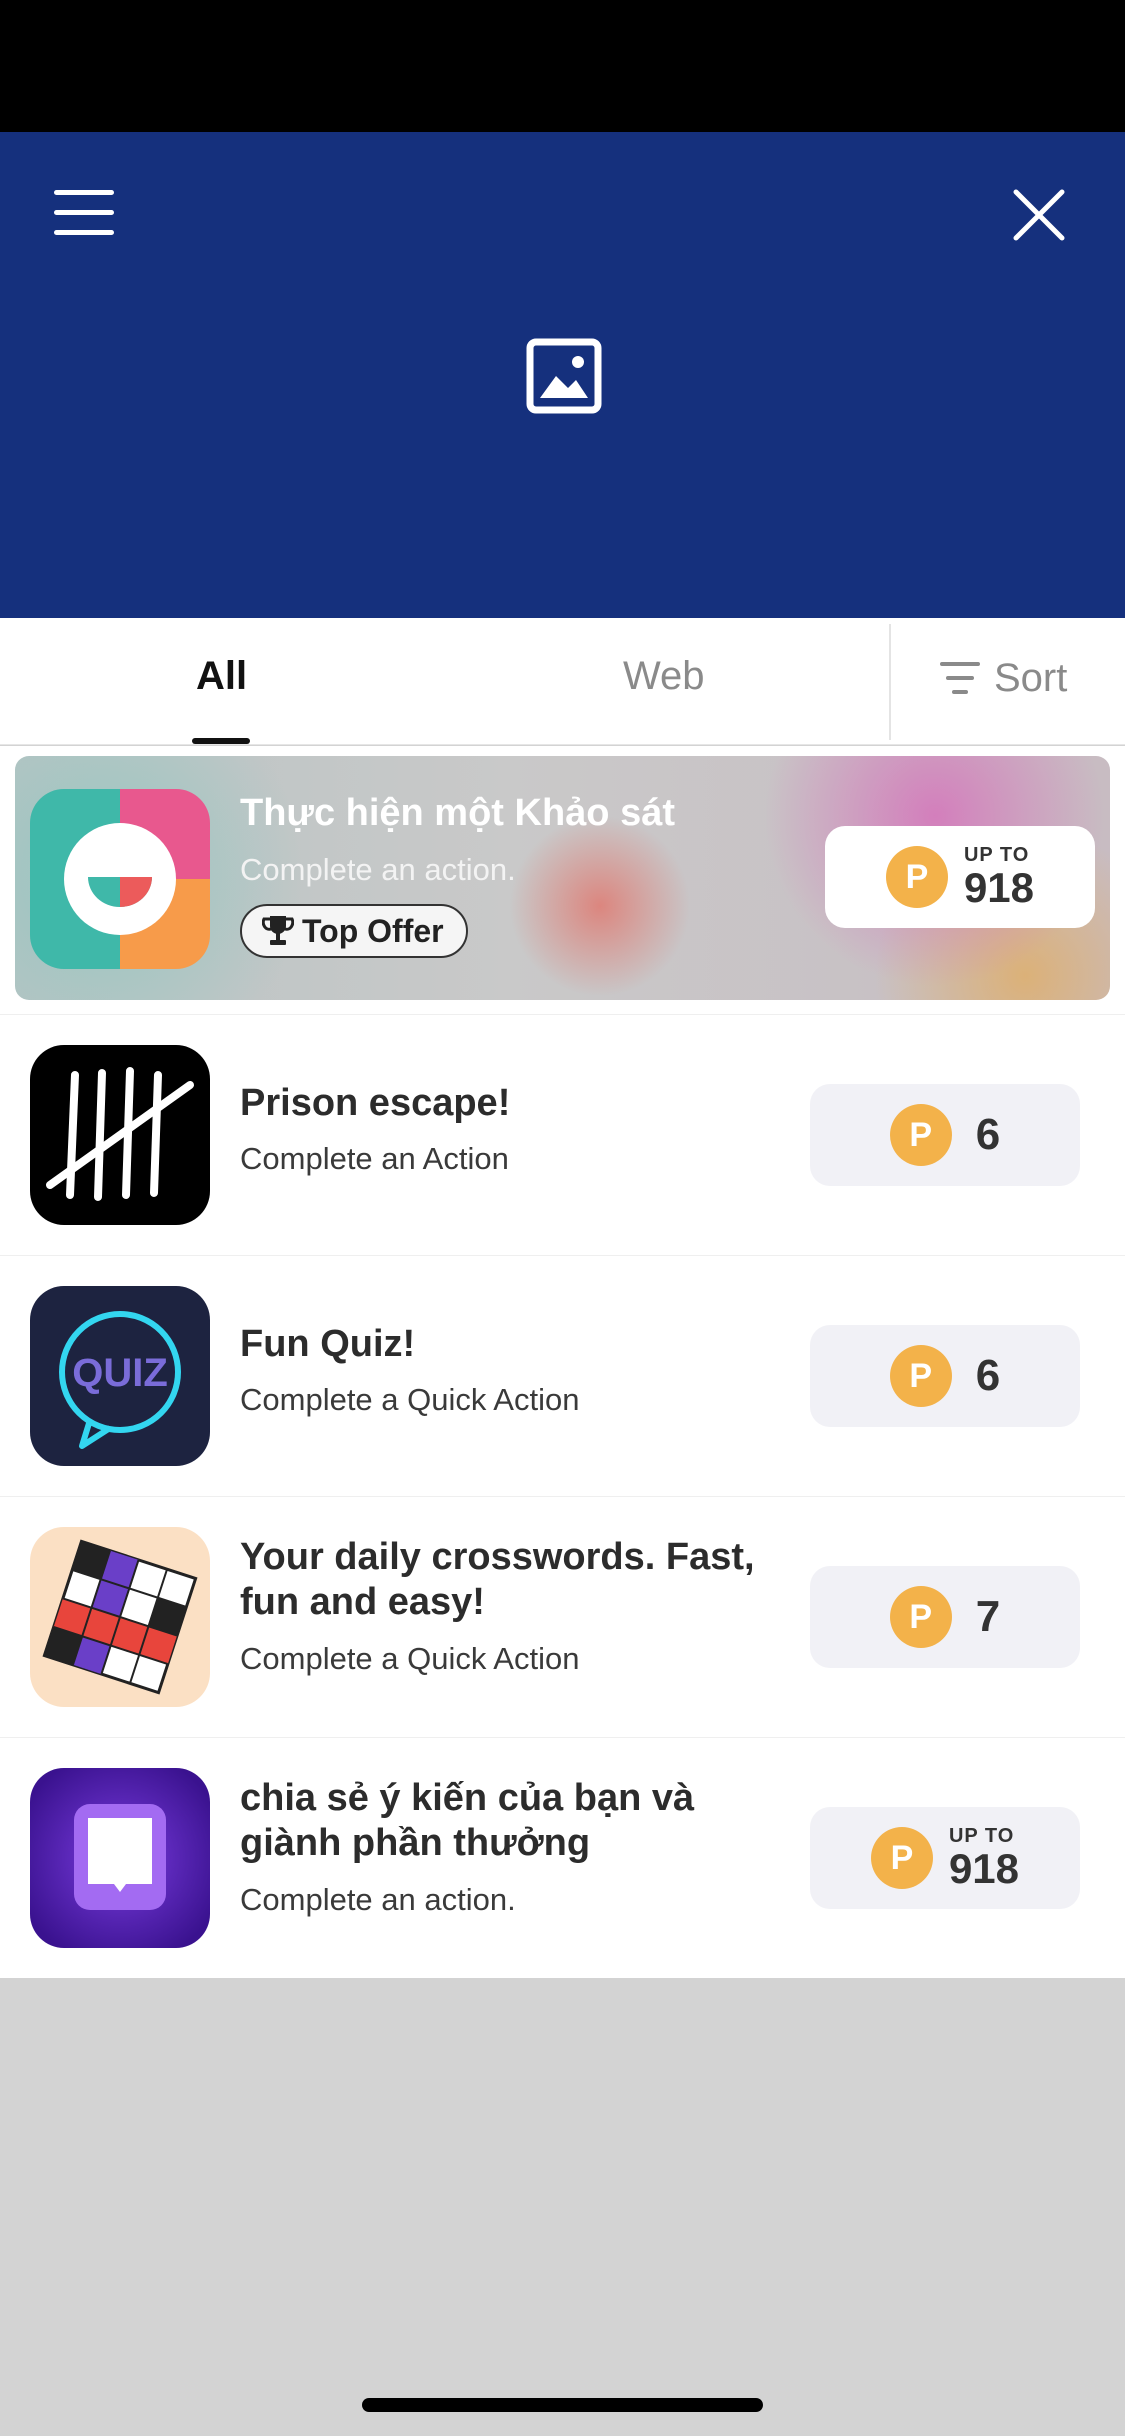  Describe the element at coordinates (562, 66) in the screenshot. I see `status-bar` at that location.